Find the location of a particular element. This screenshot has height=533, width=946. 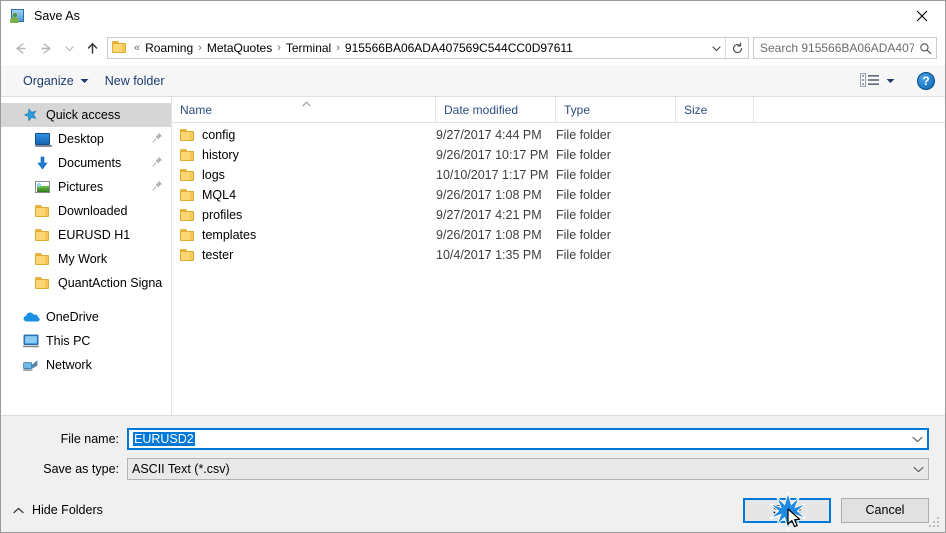

cancel-button-wrap: Cancel is located at coordinates (885, 510).